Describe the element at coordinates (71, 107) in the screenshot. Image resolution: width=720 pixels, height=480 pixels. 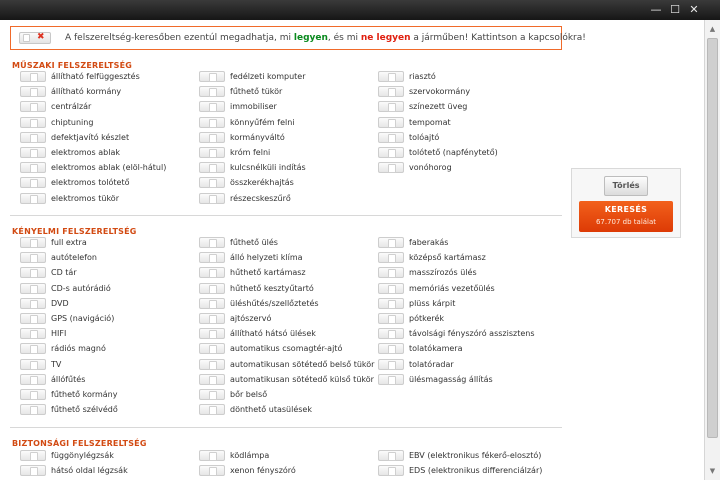
I see `option-label: centrálzár` at that location.